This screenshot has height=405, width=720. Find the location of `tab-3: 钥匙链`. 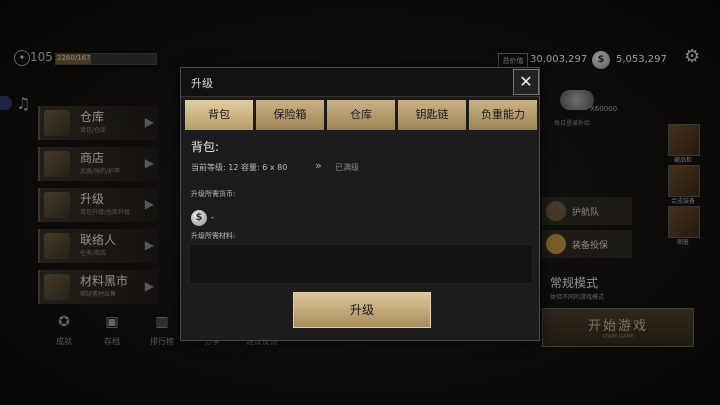

tab-3: 钥匙链 is located at coordinates (432, 115).